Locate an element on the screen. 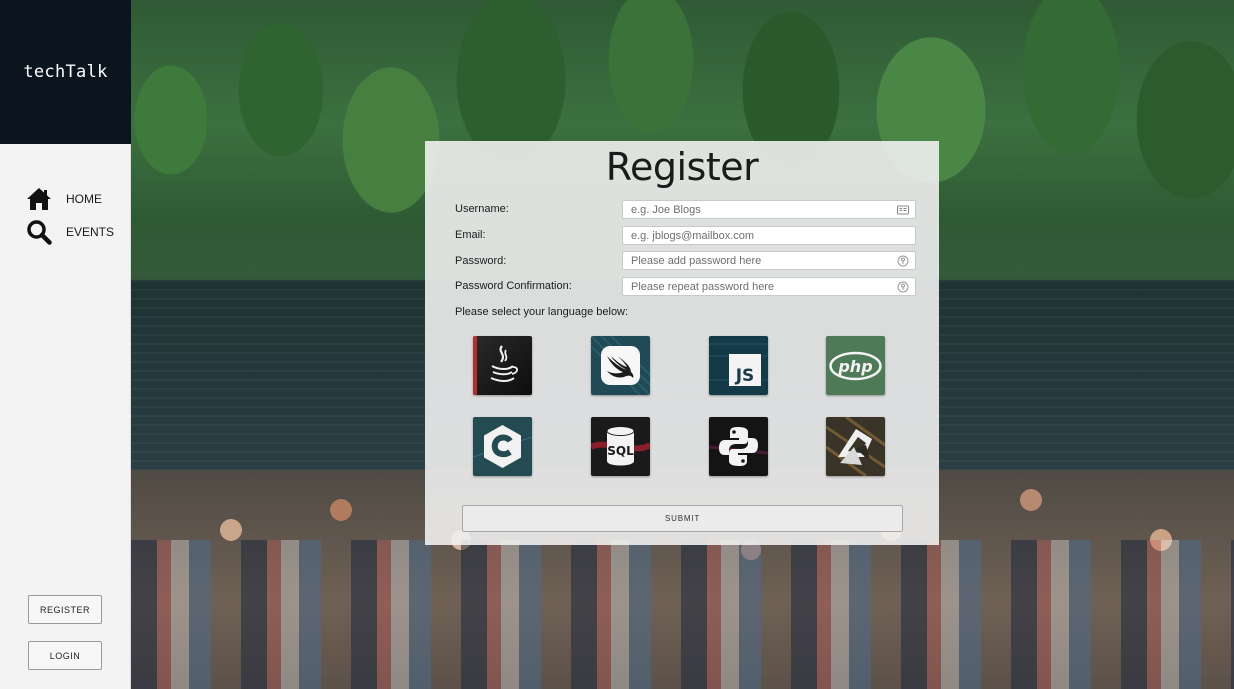 The image size is (1234, 689). javascript-icon: JS is located at coordinates (738, 365).